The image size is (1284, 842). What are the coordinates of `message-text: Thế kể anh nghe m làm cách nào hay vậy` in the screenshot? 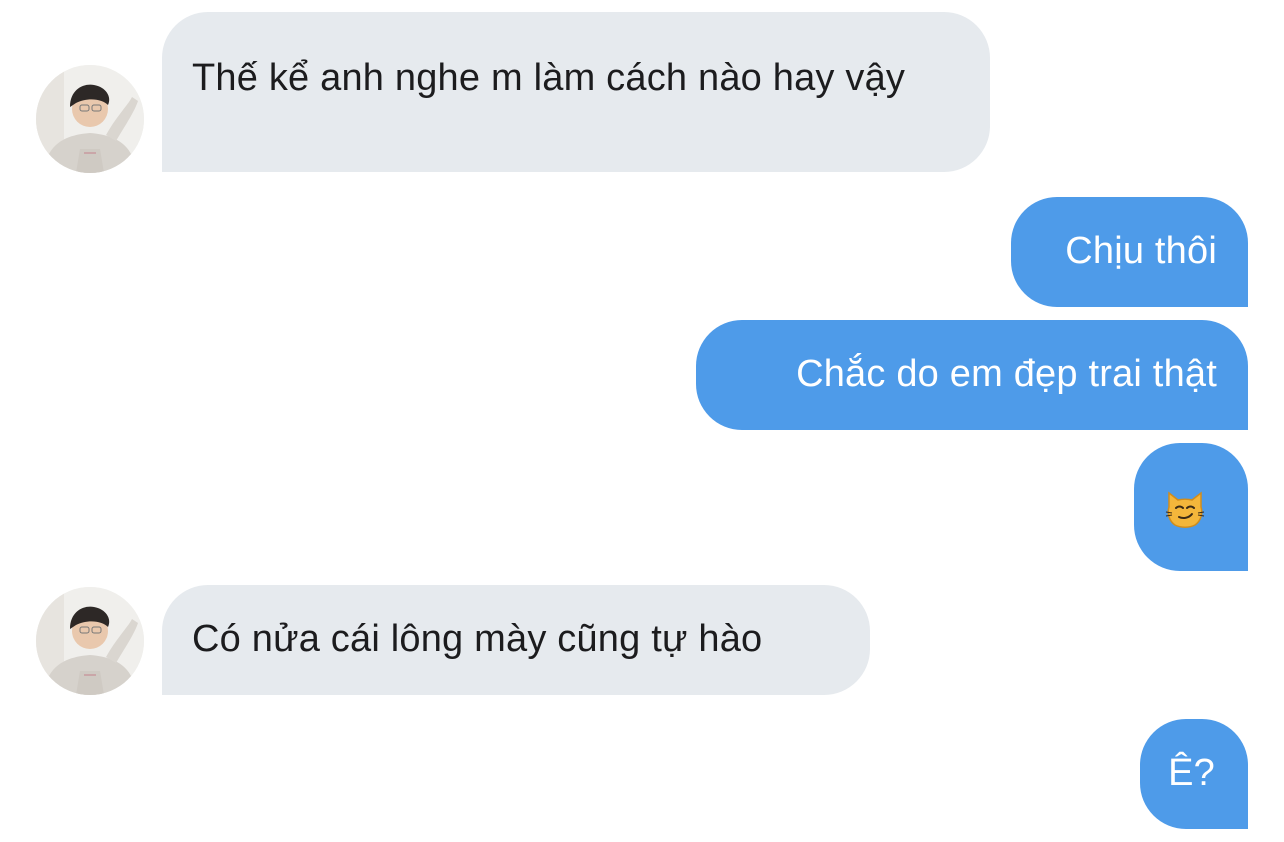 It's located at (549, 78).